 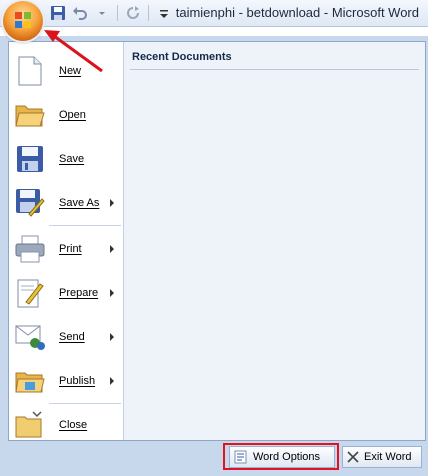 I want to click on new-document-icon, so click(x=30, y=71).